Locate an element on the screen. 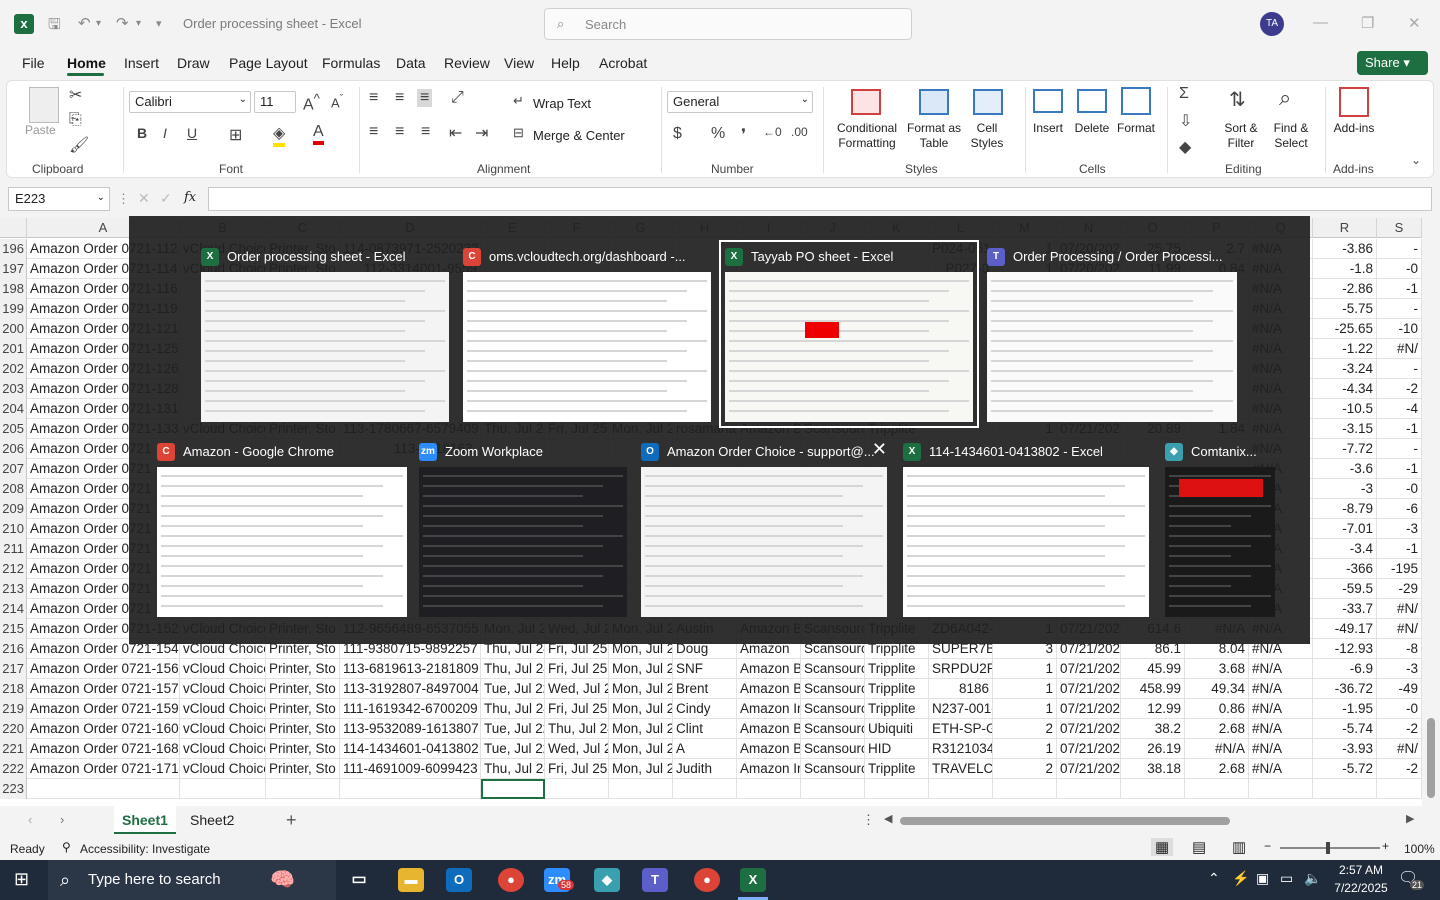  currency-icon: $ is located at coordinates (677, 134).